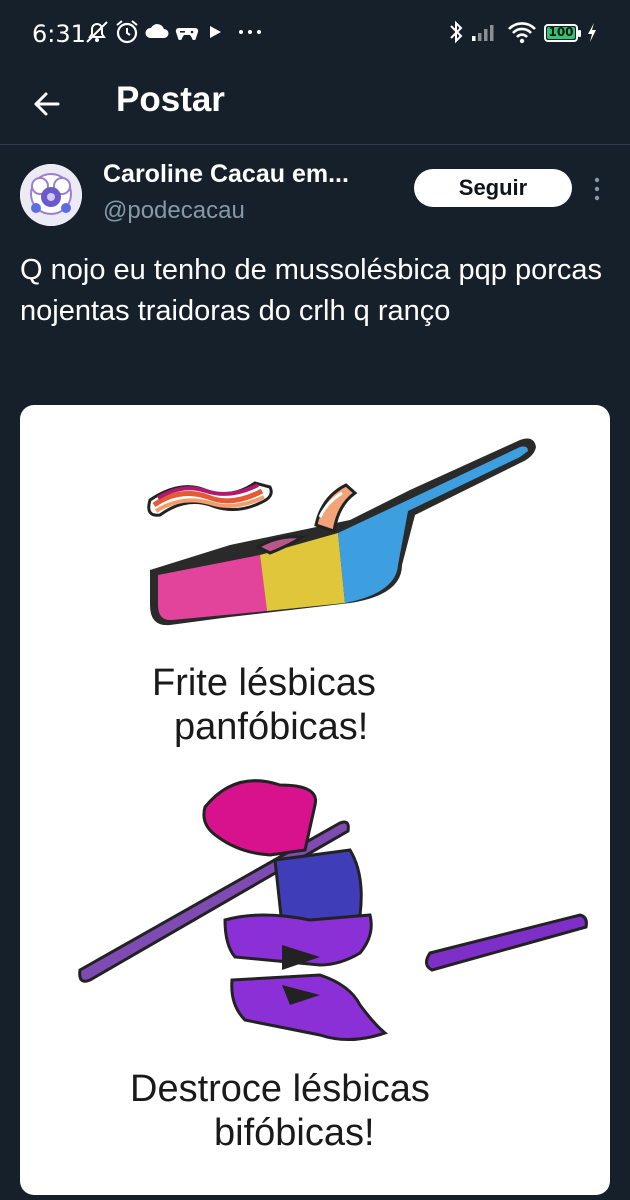 This screenshot has height=1200, width=630. What do you see at coordinates (264, 705) in the screenshot?
I see `caption-top: Frite lésbicas panfóbicas!` at bounding box center [264, 705].